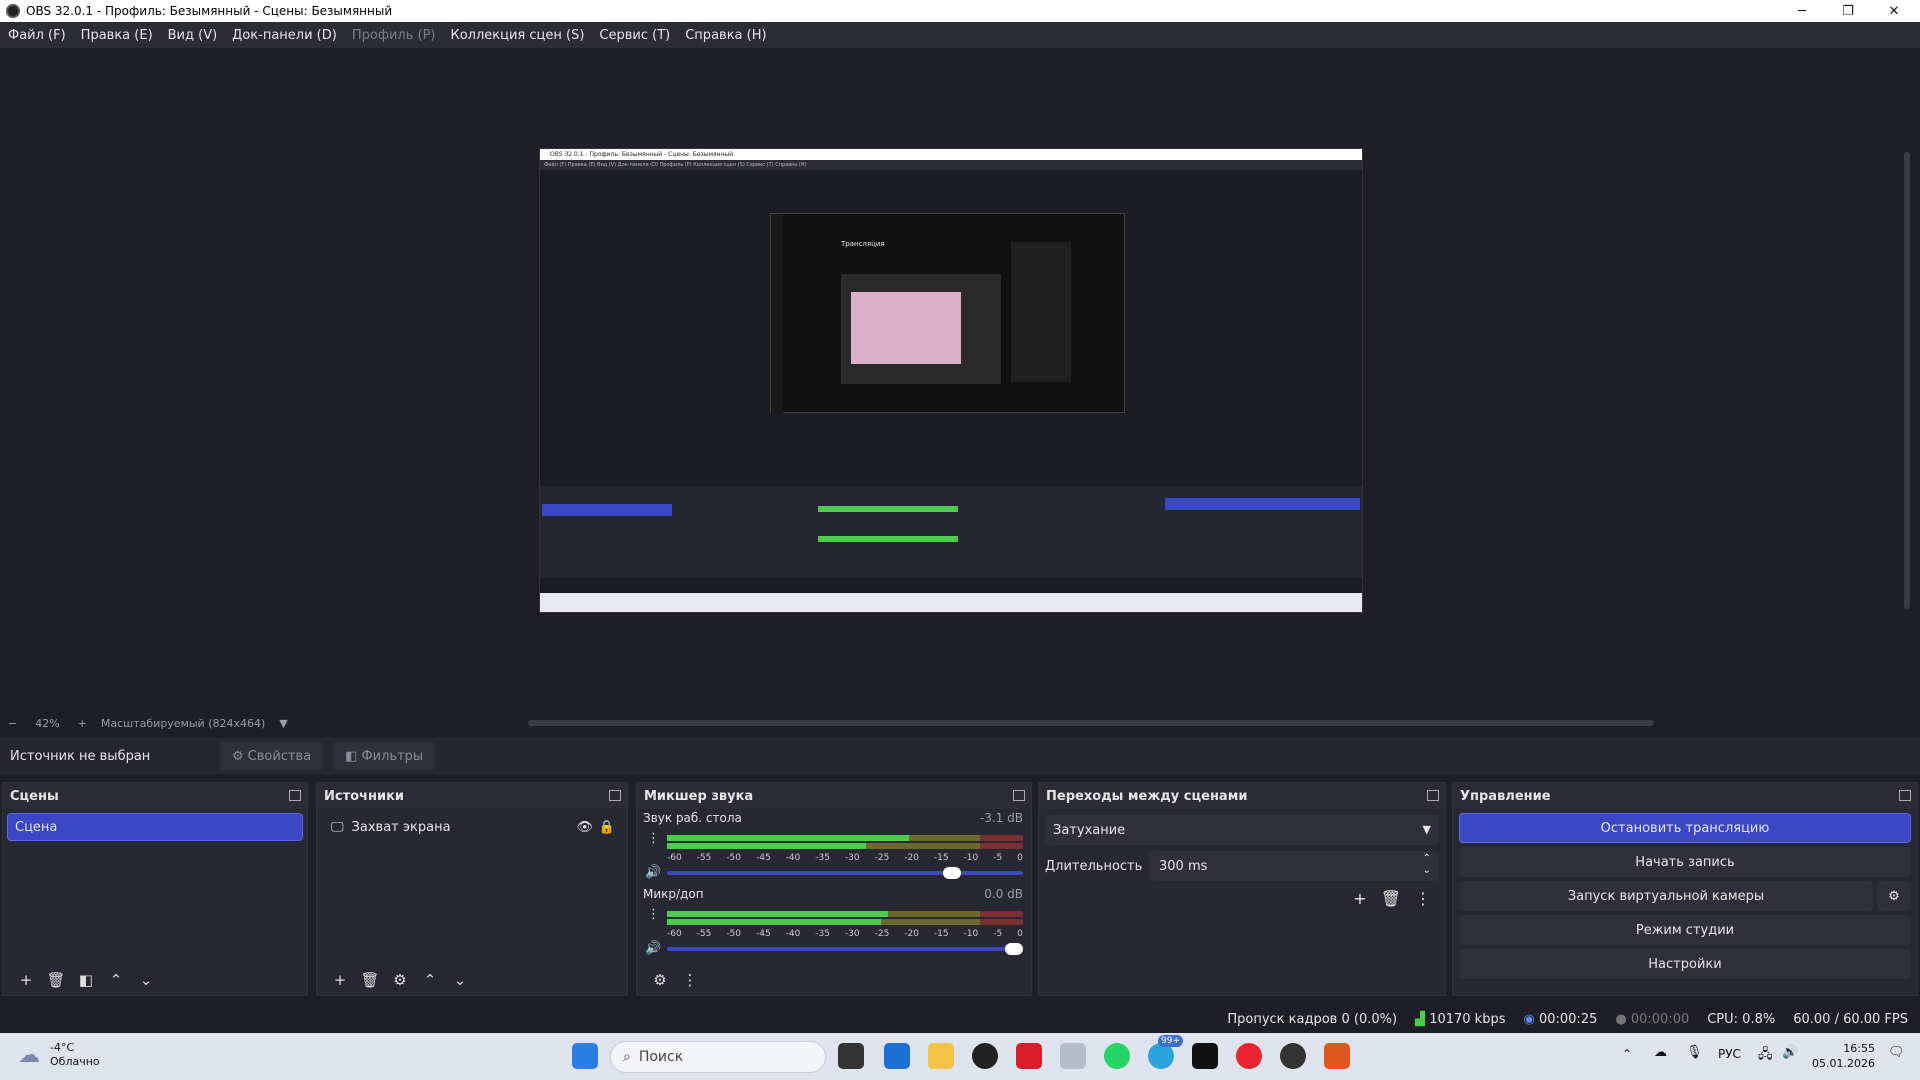  I want to click on task-view-icon, so click(851, 1056).